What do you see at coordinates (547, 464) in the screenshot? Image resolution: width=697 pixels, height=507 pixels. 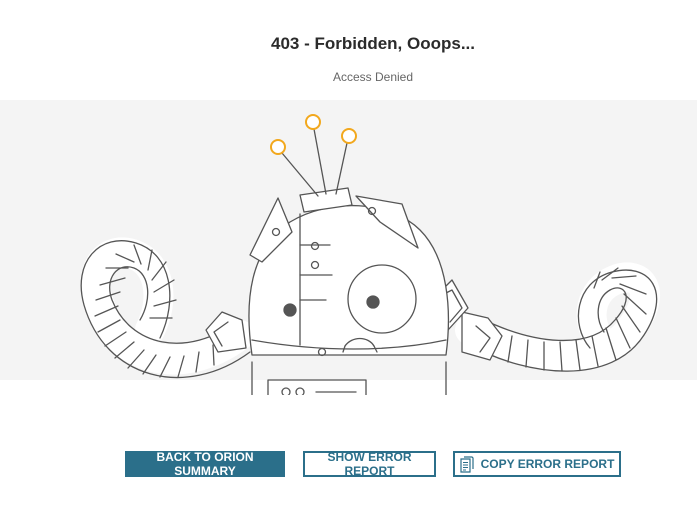 I see `copy-error-report-label: COPY ERROR REPORT` at bounding box center [547, 464].